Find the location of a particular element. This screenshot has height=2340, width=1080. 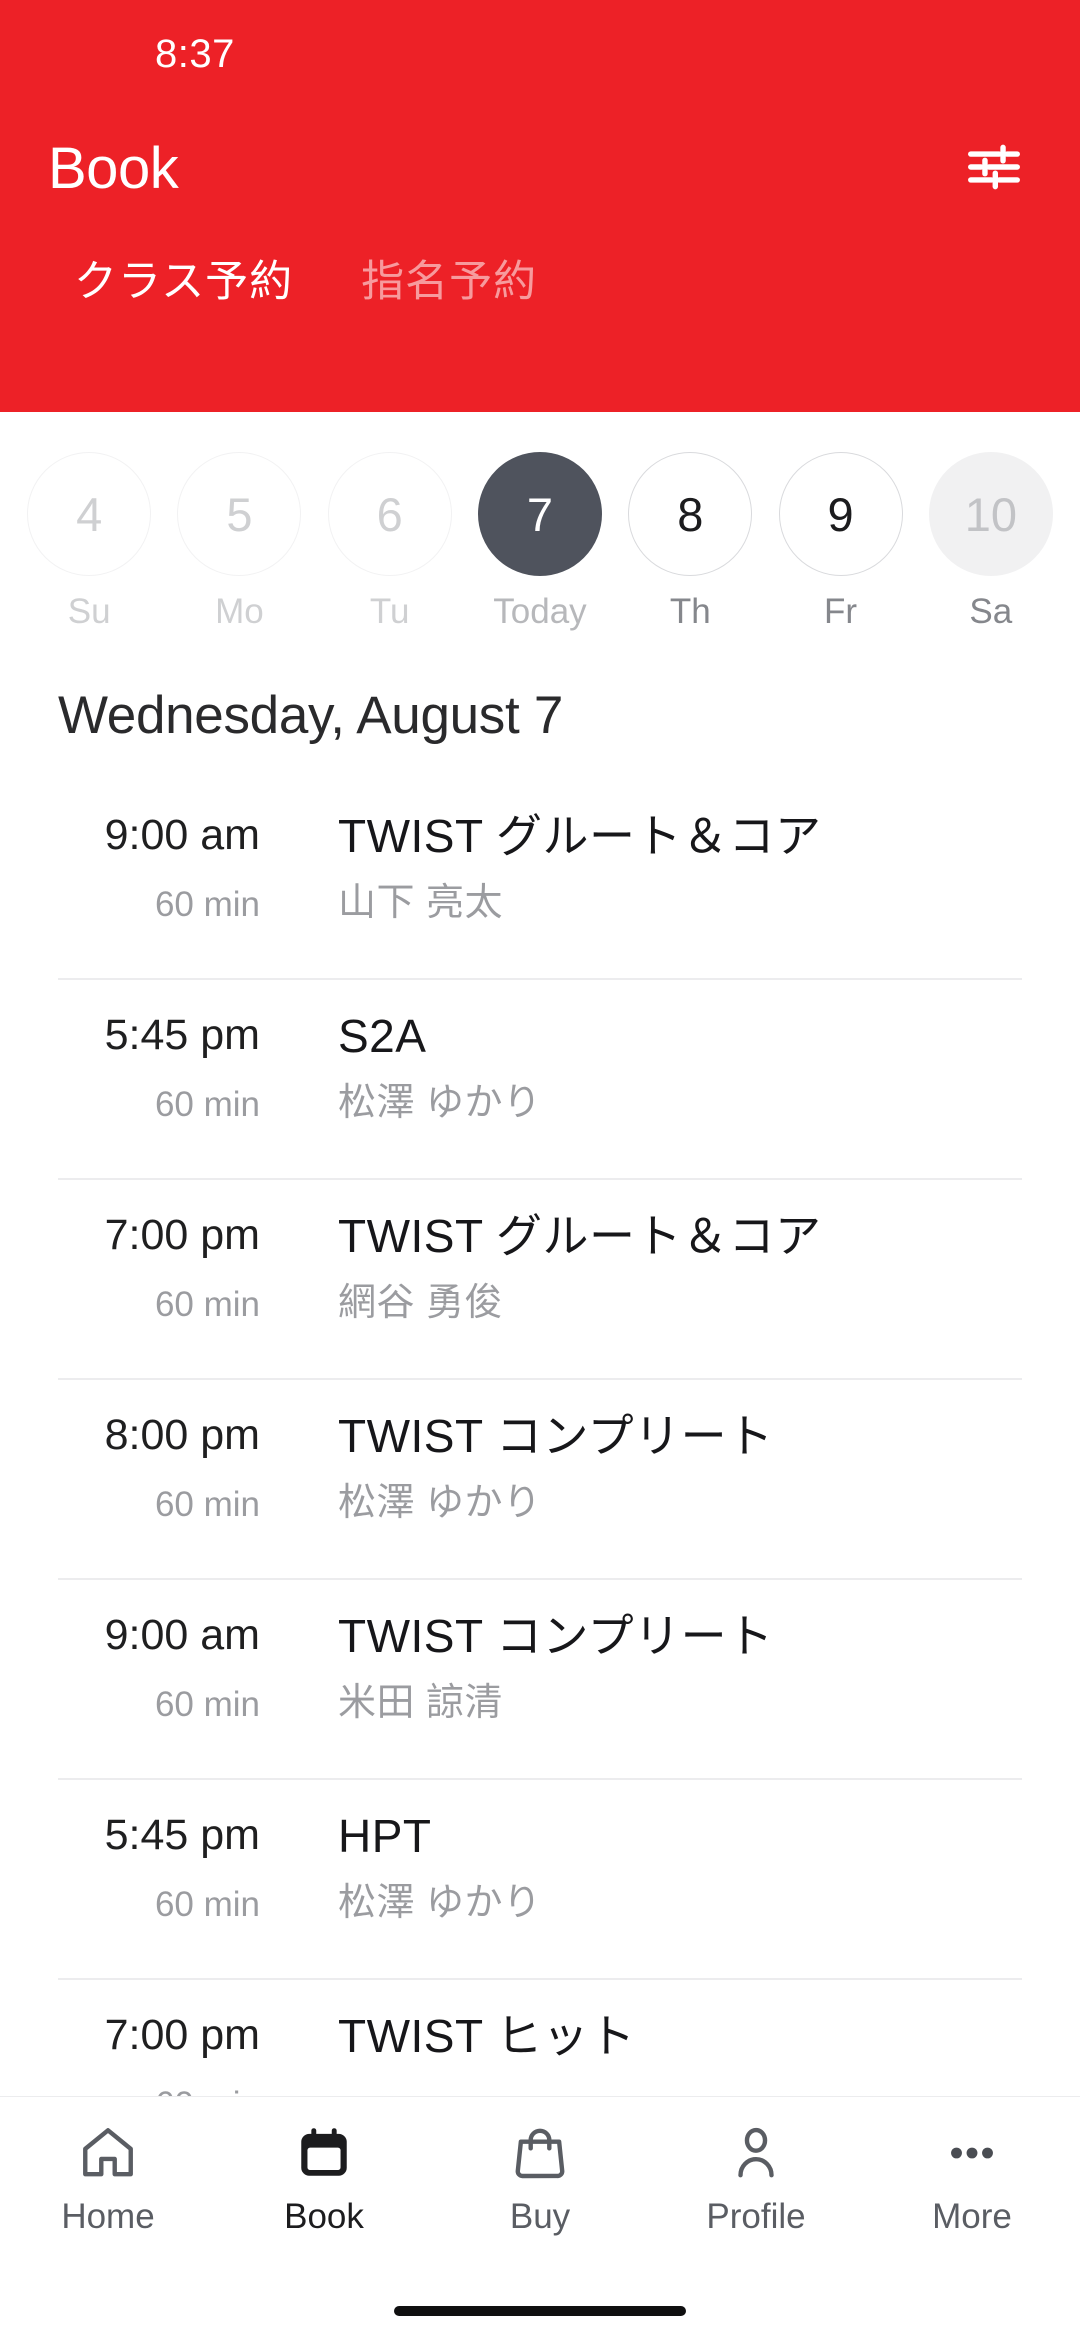

home-indicator-area is located at coordinates (540, 2311).